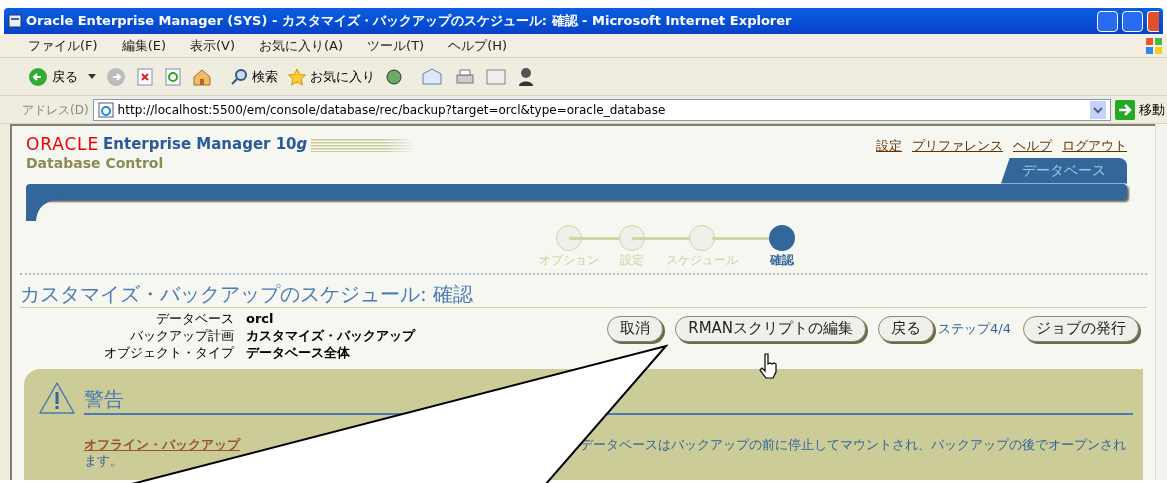 The width and height of the screenshot is (1167, 483). I want to click on windows-logo-icon, so click(1154, 46).